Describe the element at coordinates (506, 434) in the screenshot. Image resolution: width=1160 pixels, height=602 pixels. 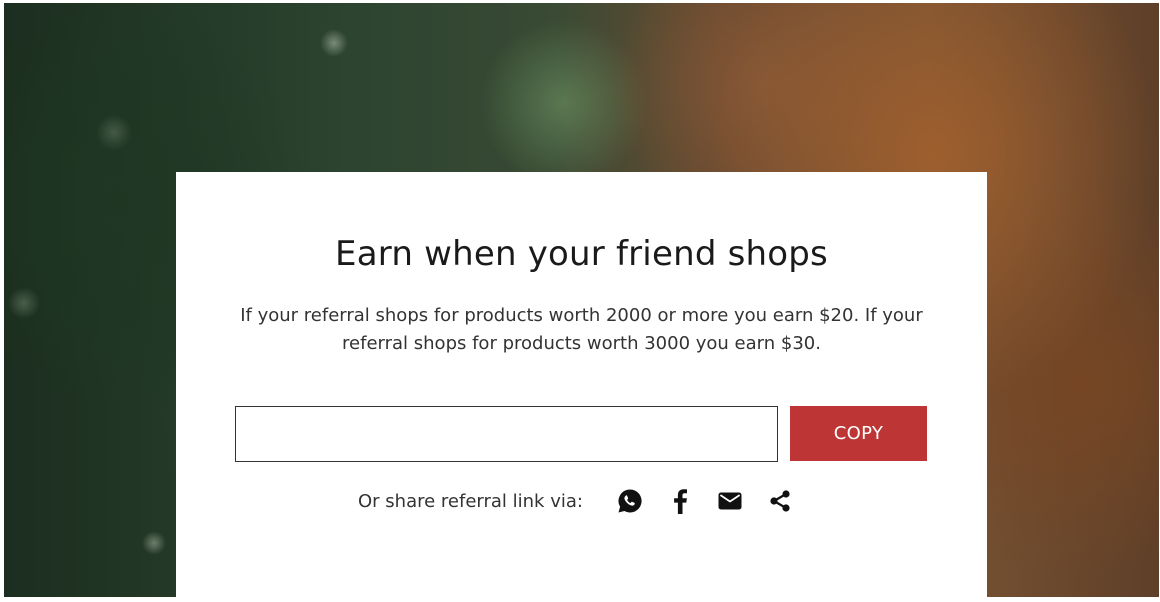
I see `referral-link-input` at that location.